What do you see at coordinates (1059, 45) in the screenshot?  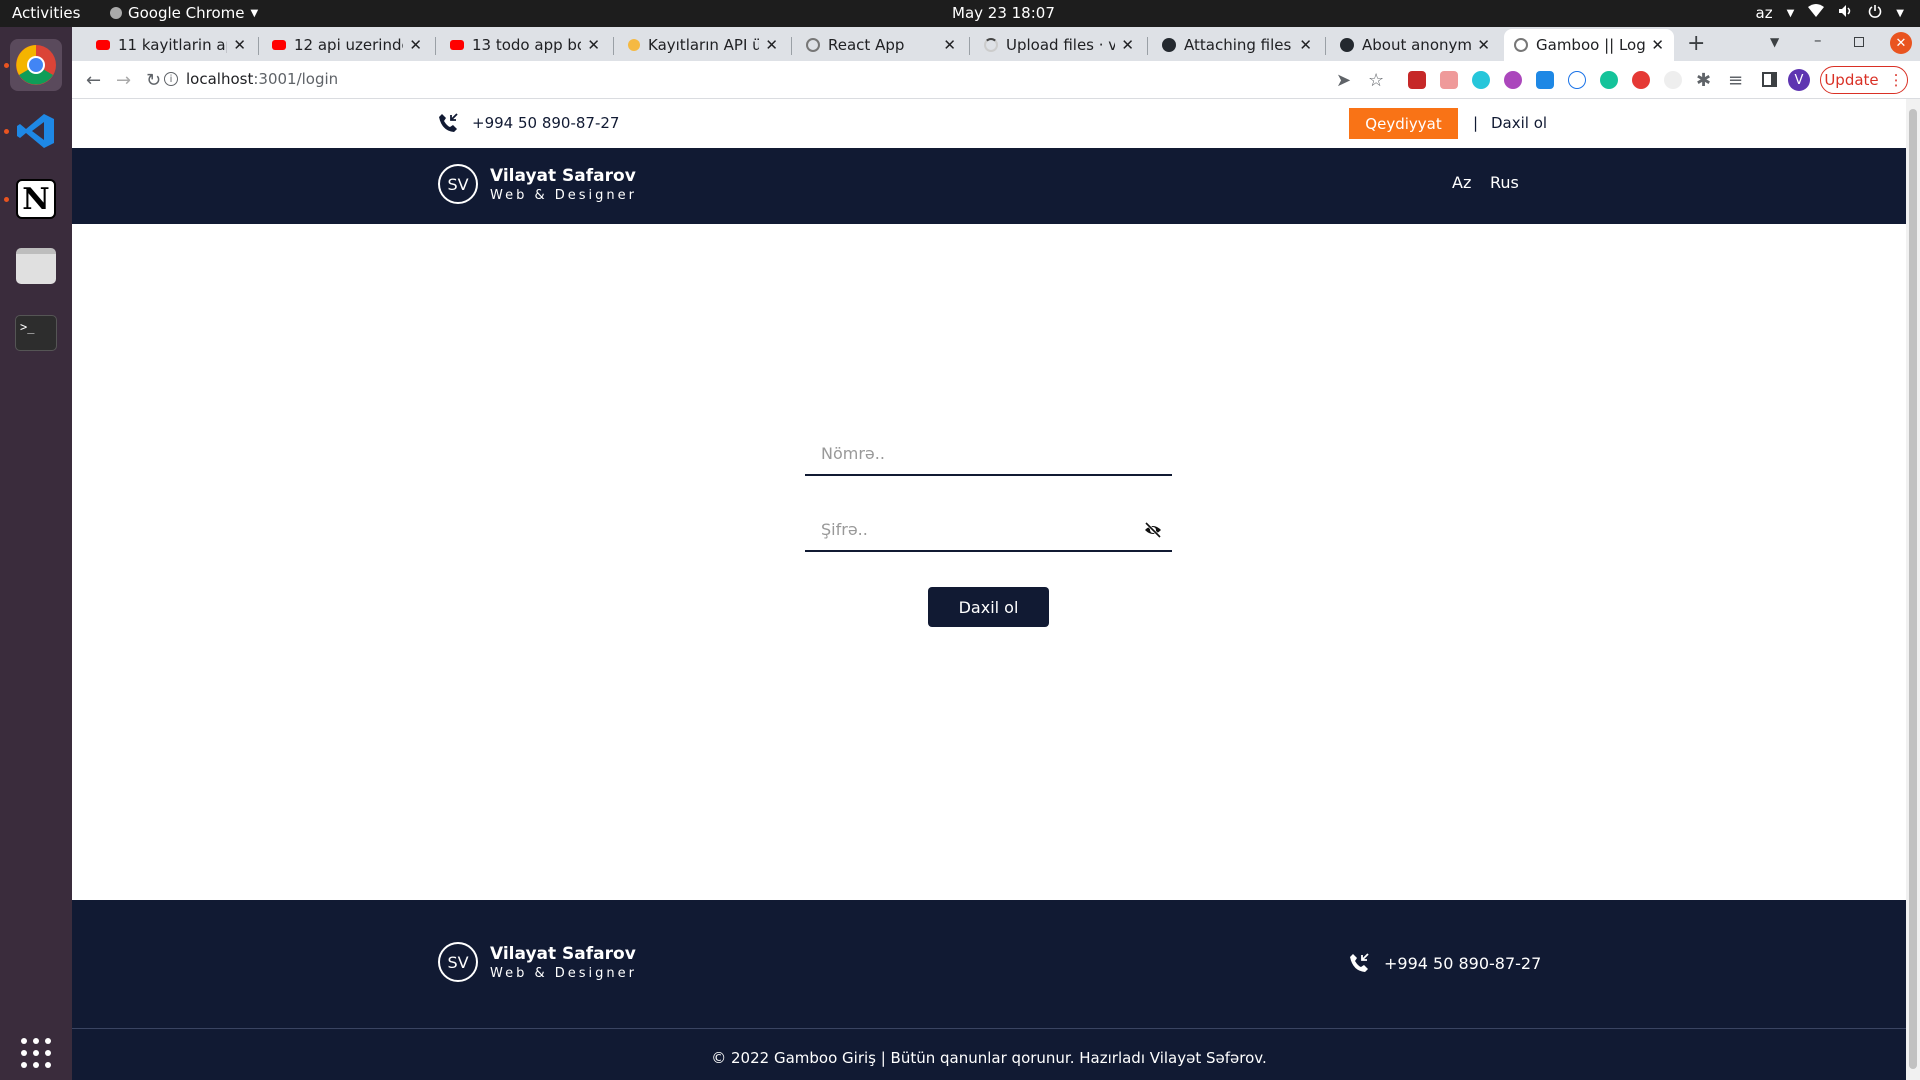 I see `browser-tab: Upload files · vila ✕` at bounding box center [1059, 45].